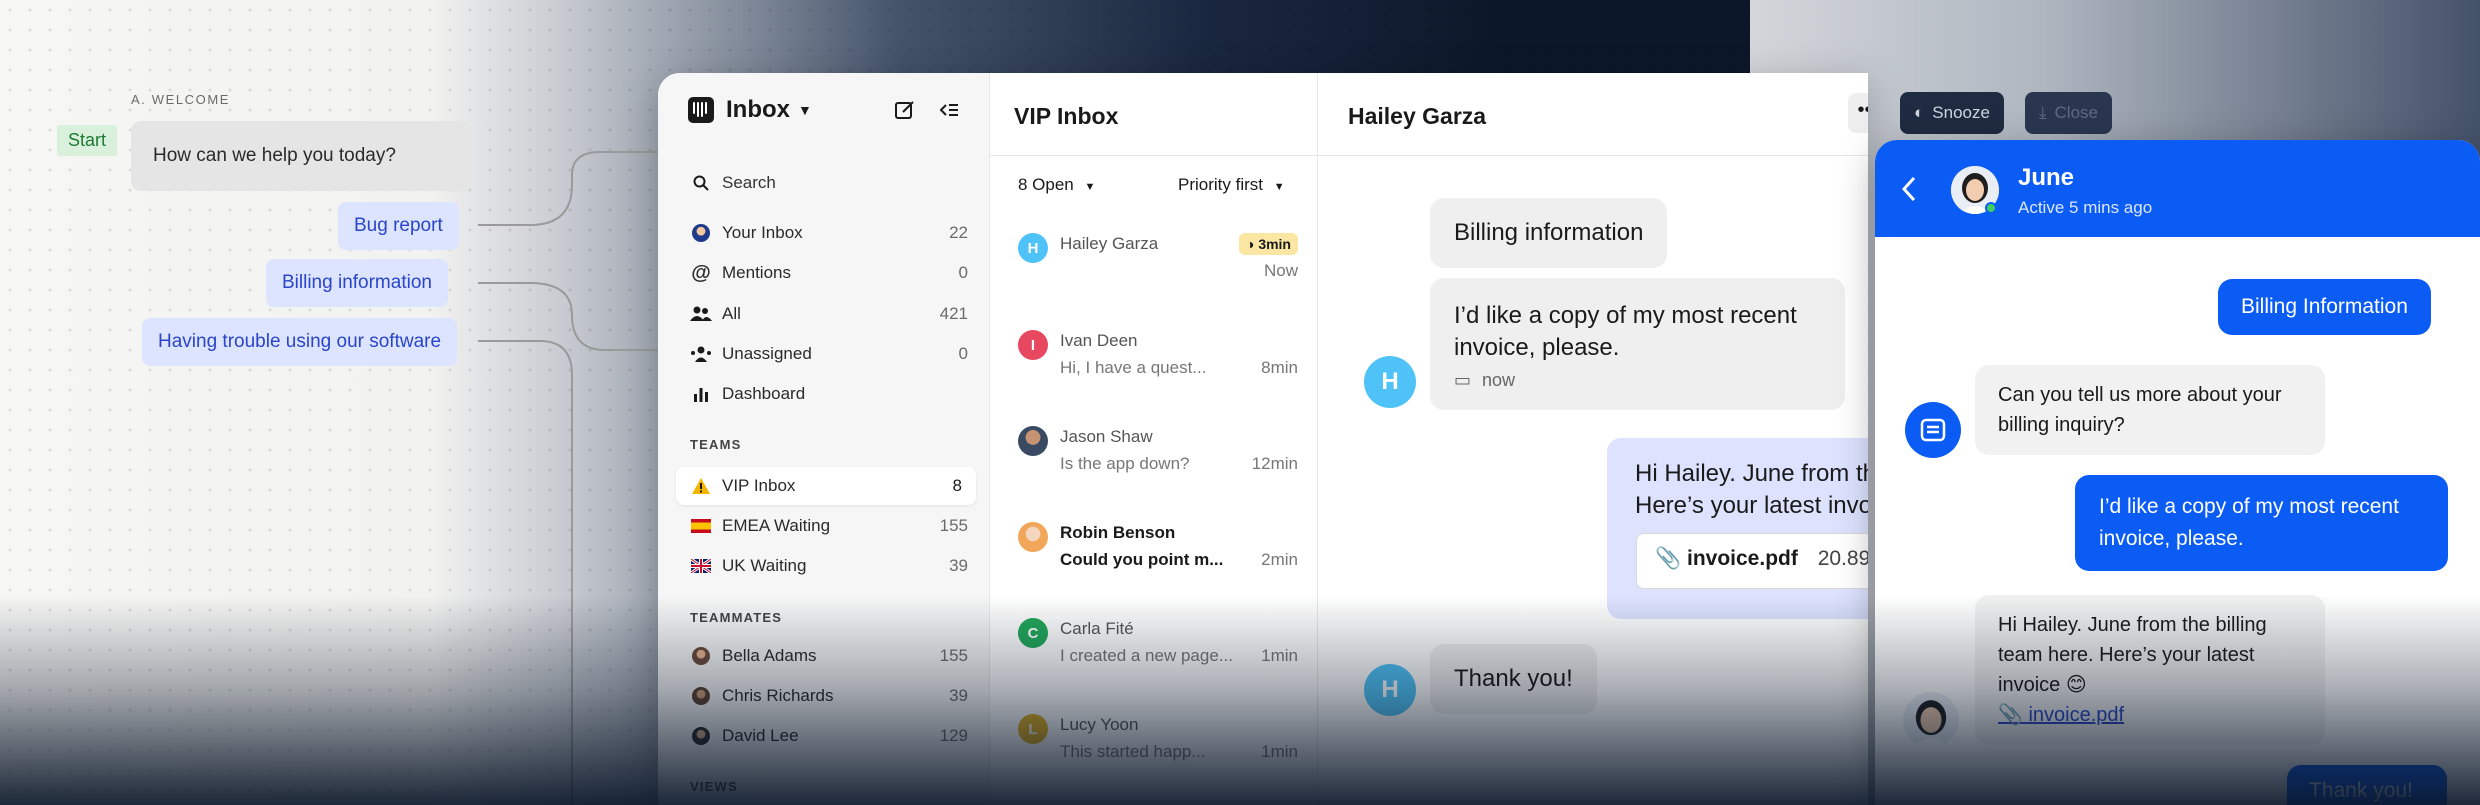  What do you see at coordinates (826, 486) in the screenshot?
I see `sidebar-item-vip-inbox: VIP Inbox 8` at bounding box center [826, 486].